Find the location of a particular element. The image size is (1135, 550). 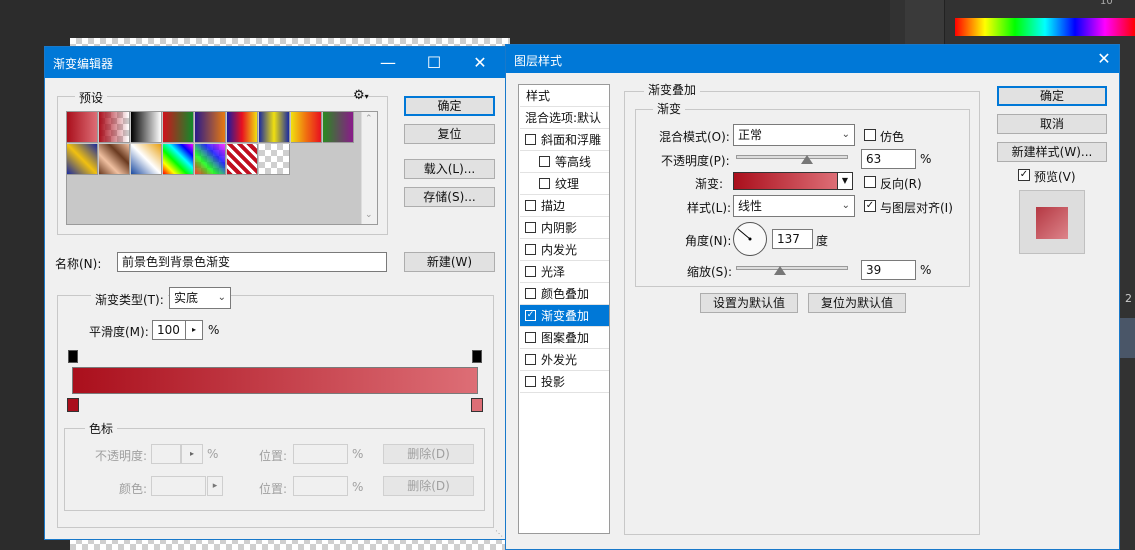

opacity-stop-right is located at coordinates (477, 356).